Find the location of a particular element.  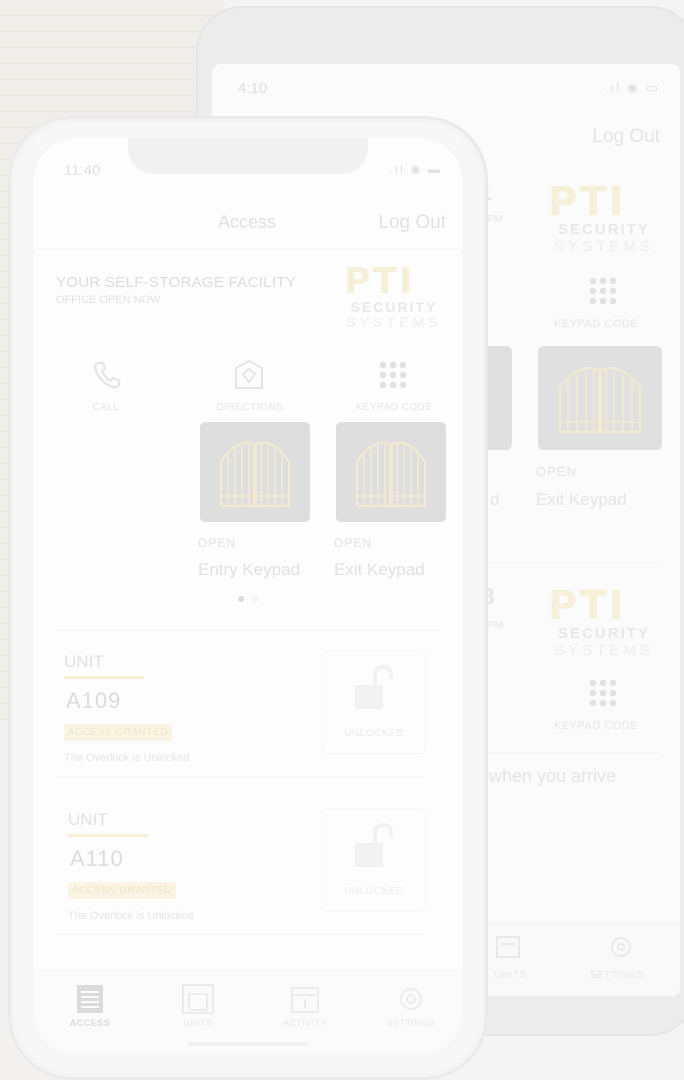

time-text: PM is located at coordinates (495, 219).